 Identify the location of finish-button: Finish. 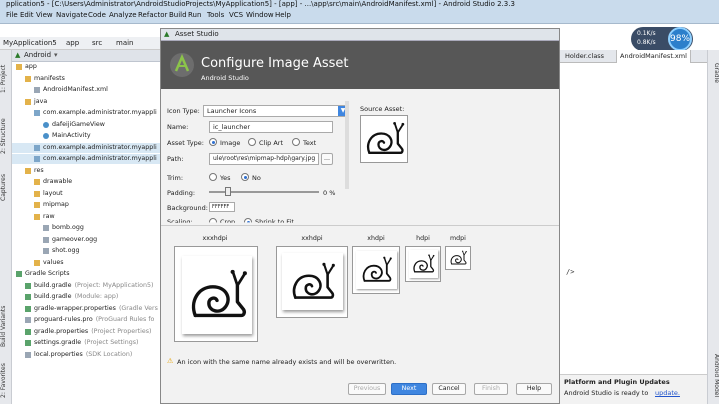
(491, 389).